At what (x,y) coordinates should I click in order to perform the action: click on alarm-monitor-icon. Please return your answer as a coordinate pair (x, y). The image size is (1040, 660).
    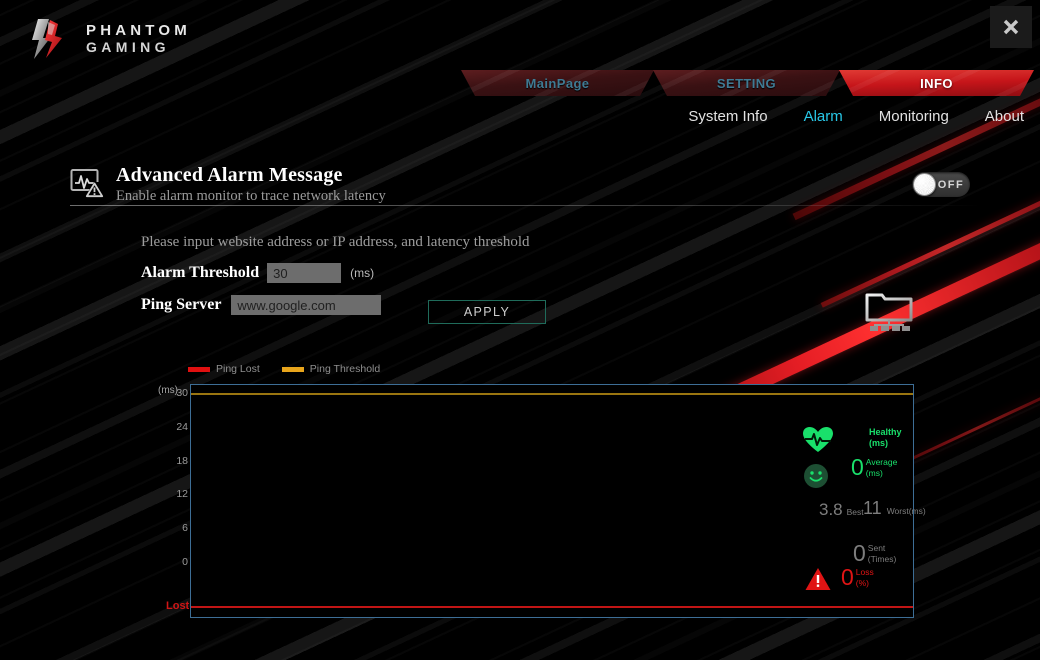
    Looking at the image, I should click on (87, 184).